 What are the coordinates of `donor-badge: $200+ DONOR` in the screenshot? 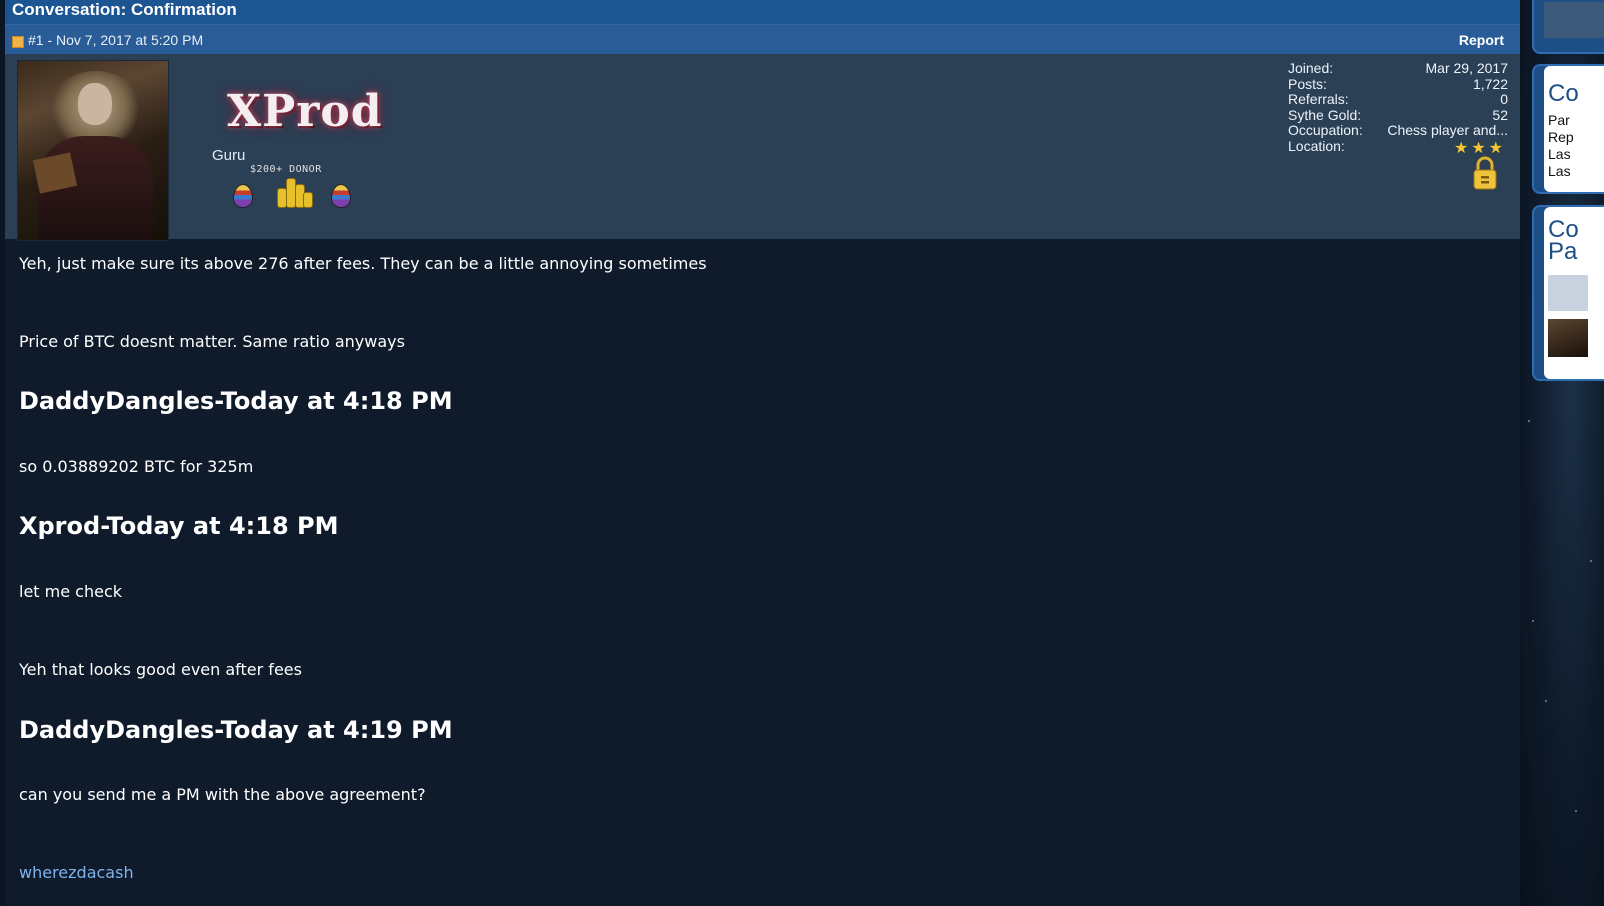 It's located at (286, 169).